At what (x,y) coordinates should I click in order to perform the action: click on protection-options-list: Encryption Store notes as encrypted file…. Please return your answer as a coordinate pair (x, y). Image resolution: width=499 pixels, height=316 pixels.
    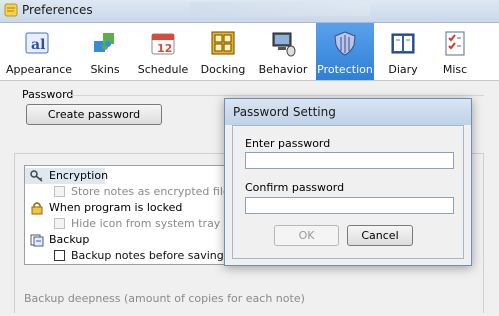
    Looking at the image, I should click on (129, 215).